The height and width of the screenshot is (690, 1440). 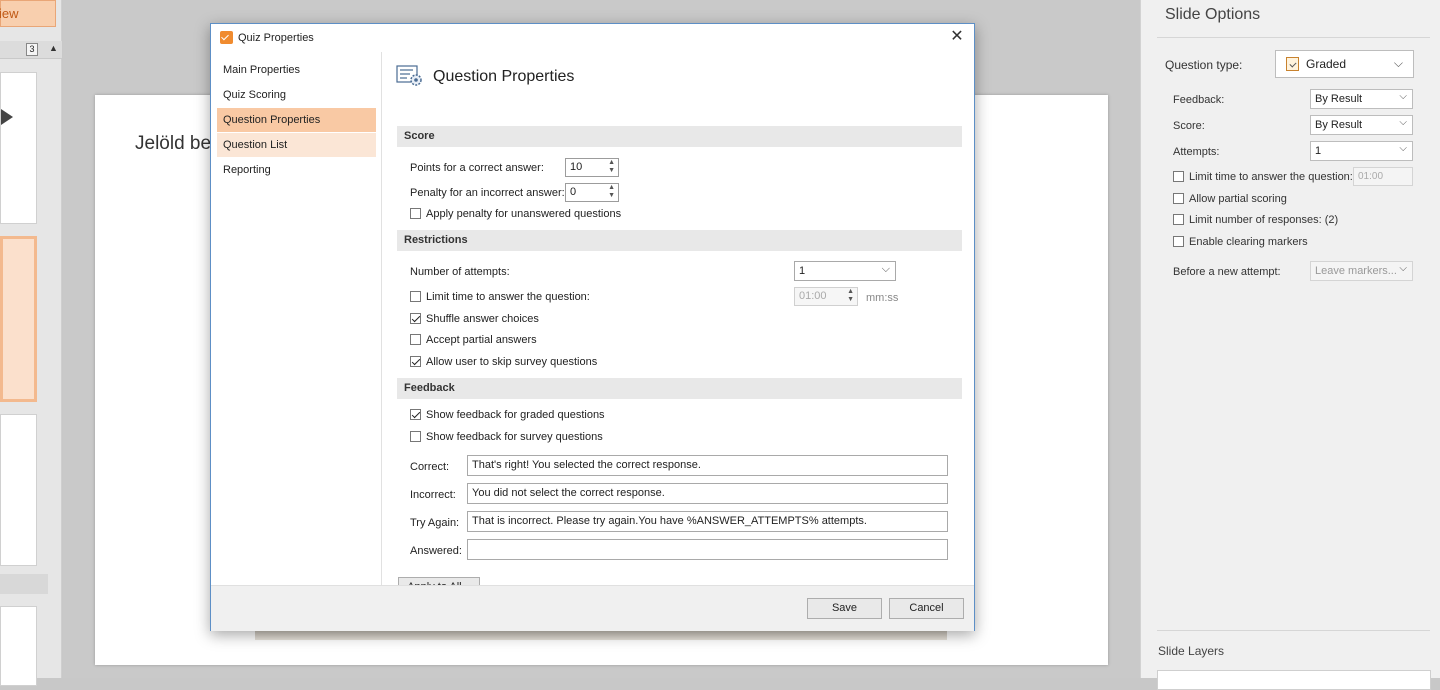 What do you see at coordinates (430, 467) in the screenshot?
I see `correct-label: Correct:` at bounding box center [430, 467].